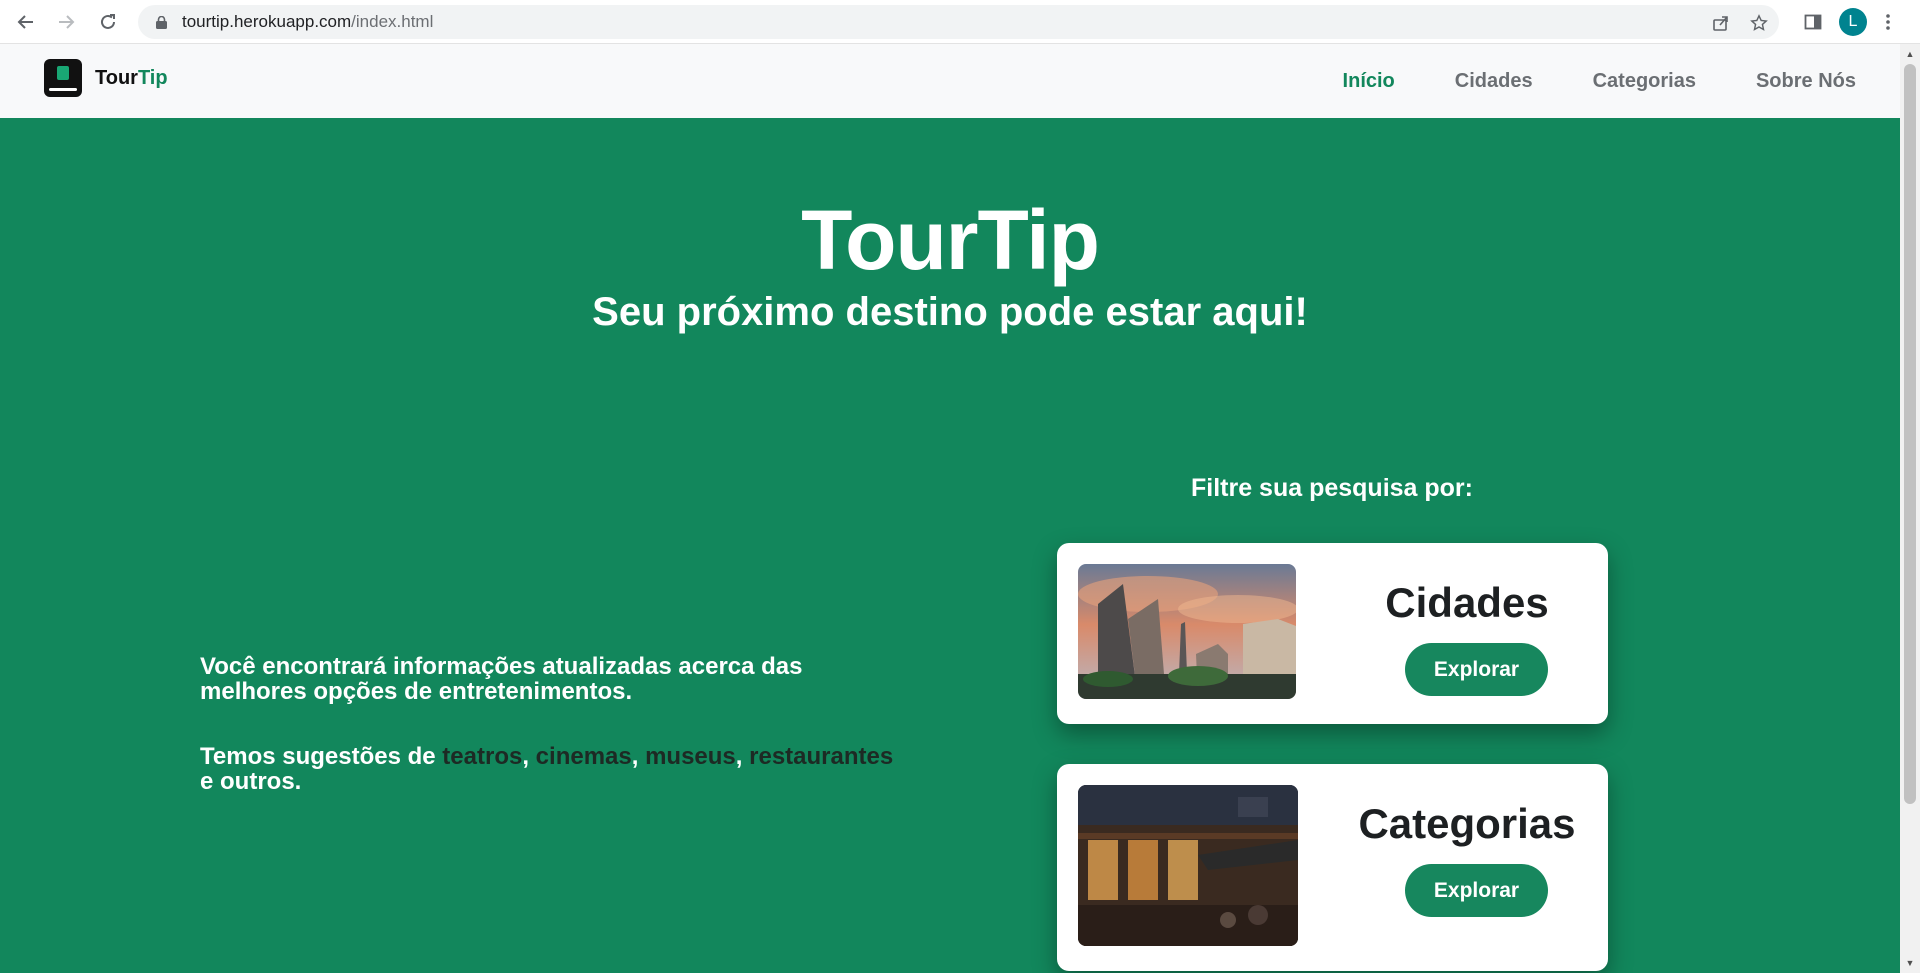 The height and width of the screenshot is (973, 1920). I want to click on category-image, so click(1188, 865).